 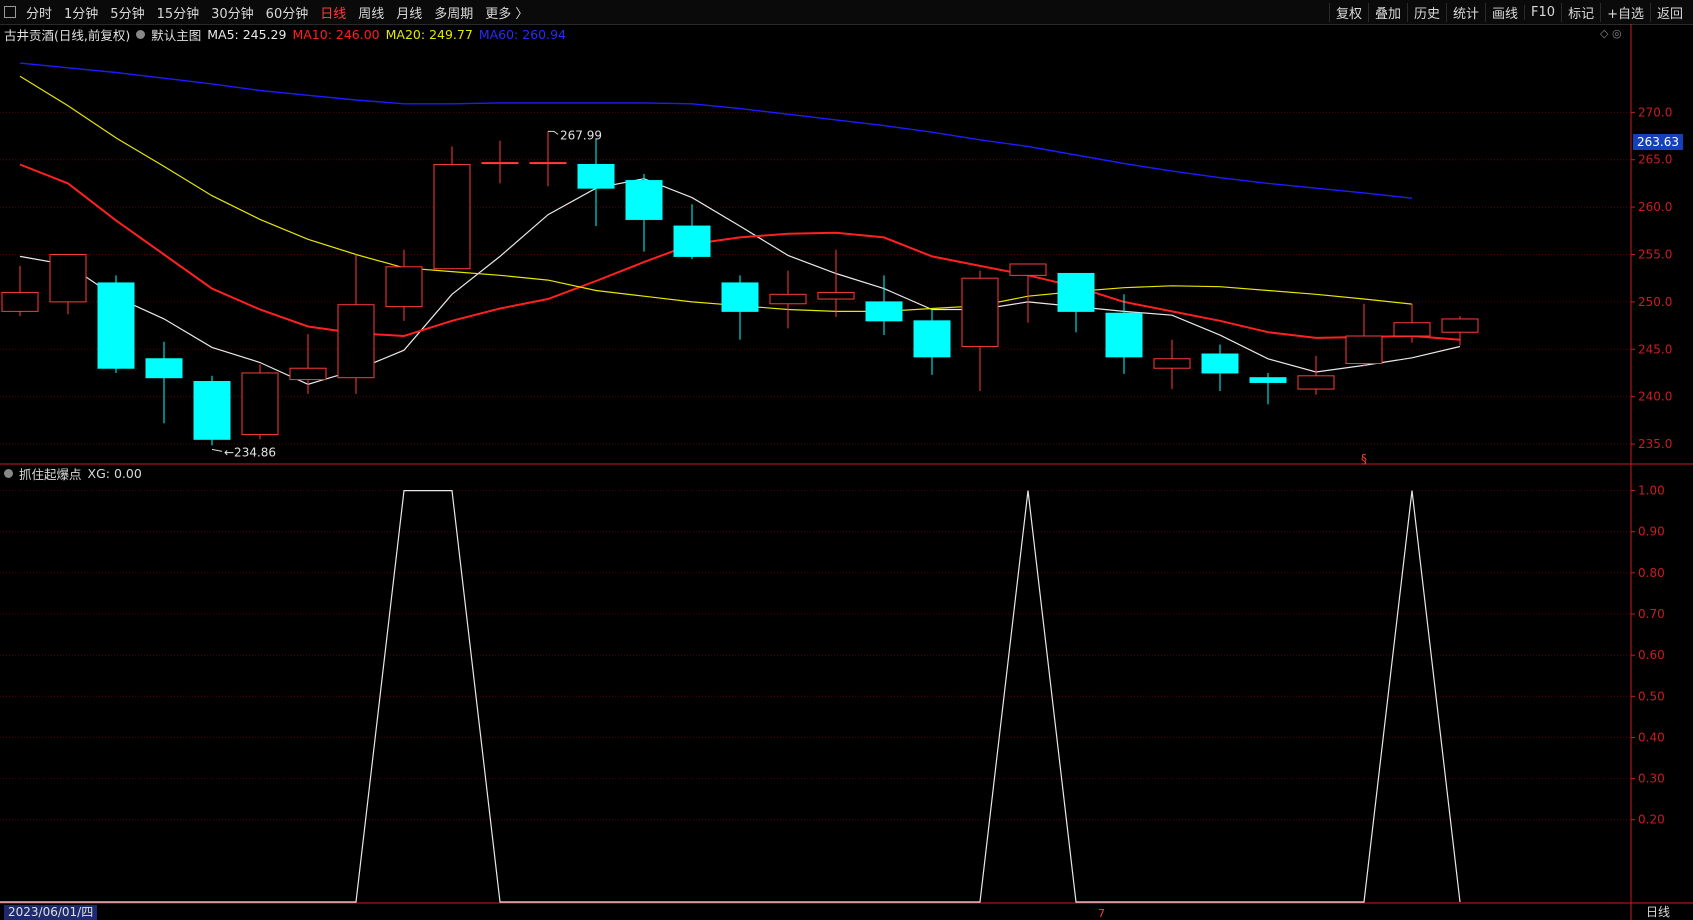 I want to click on toolbar-button: 画线, so click(x=1504, y=12).